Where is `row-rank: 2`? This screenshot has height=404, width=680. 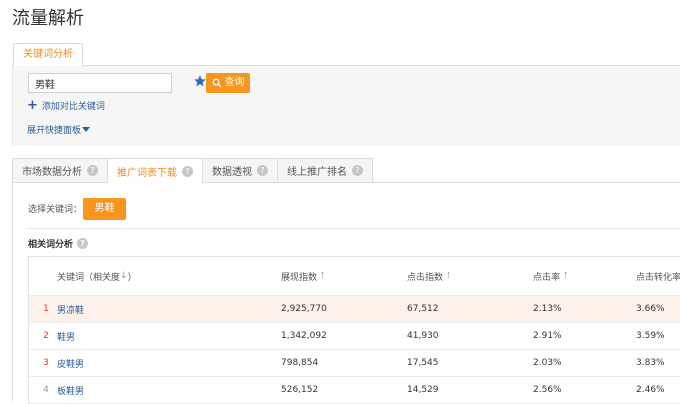
row-rank: 2 is located at coordinates (46, 336).